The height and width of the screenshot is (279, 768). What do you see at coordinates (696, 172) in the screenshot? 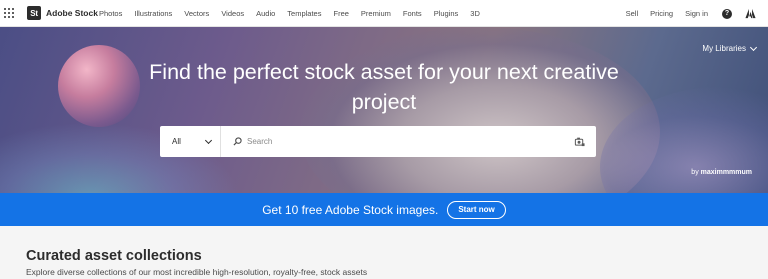
I see `credit-prefix: by` at bounding box center [696, 172].